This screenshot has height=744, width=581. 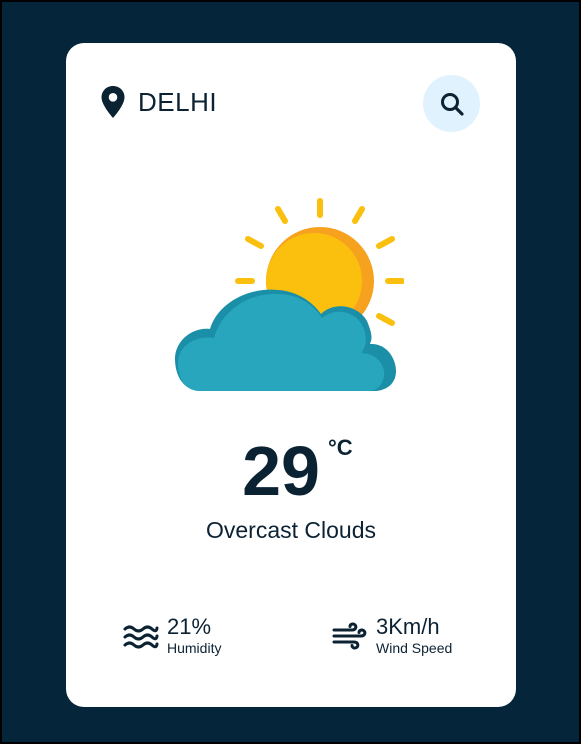 I want to click on search-button, so click(x=451, y=103).